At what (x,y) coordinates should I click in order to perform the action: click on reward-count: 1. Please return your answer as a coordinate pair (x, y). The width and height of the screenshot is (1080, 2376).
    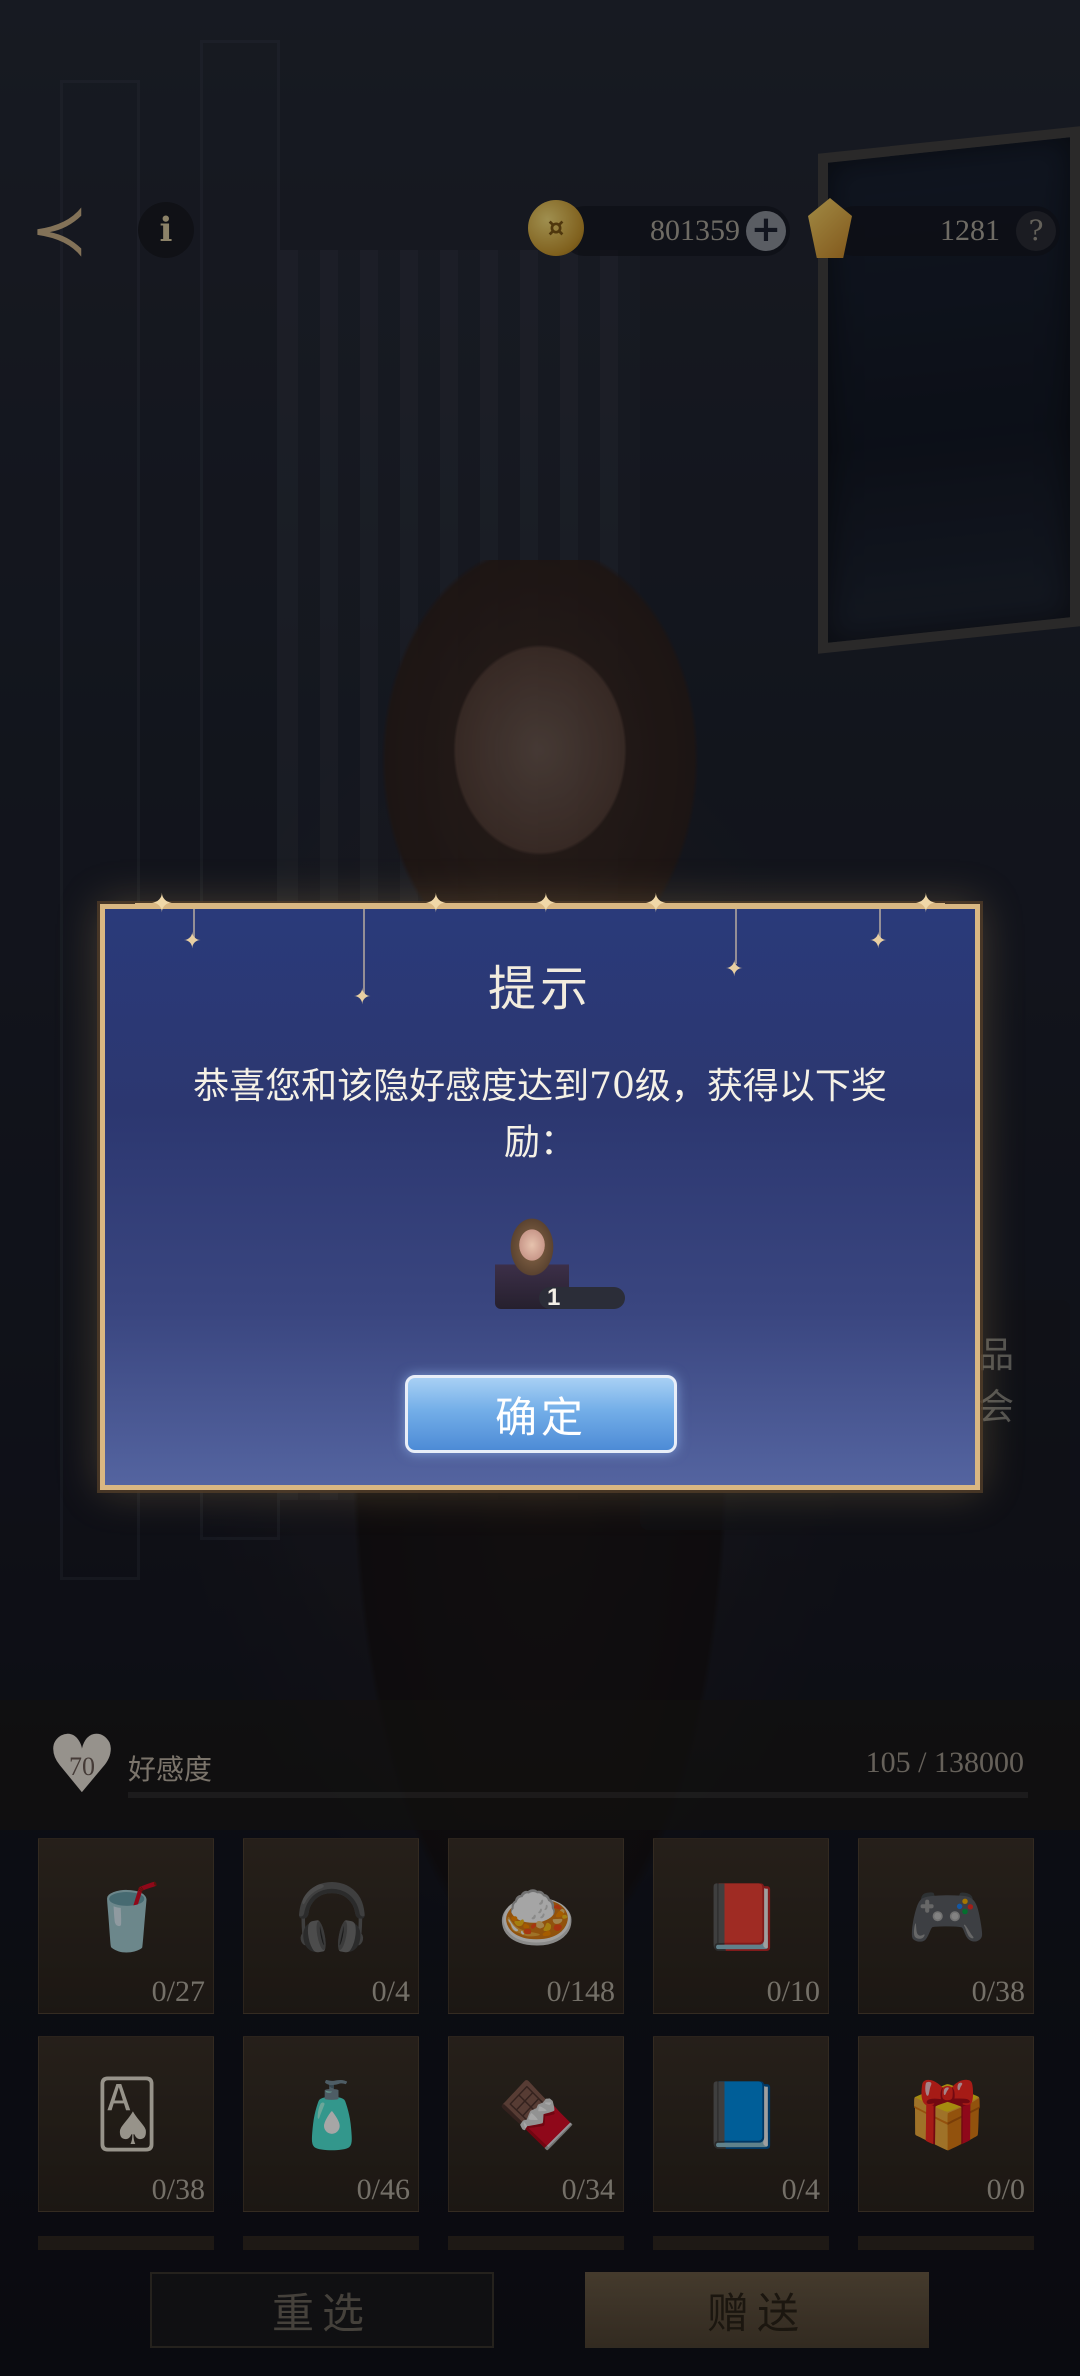
    Looking at the image, I should click on (554, 1297).